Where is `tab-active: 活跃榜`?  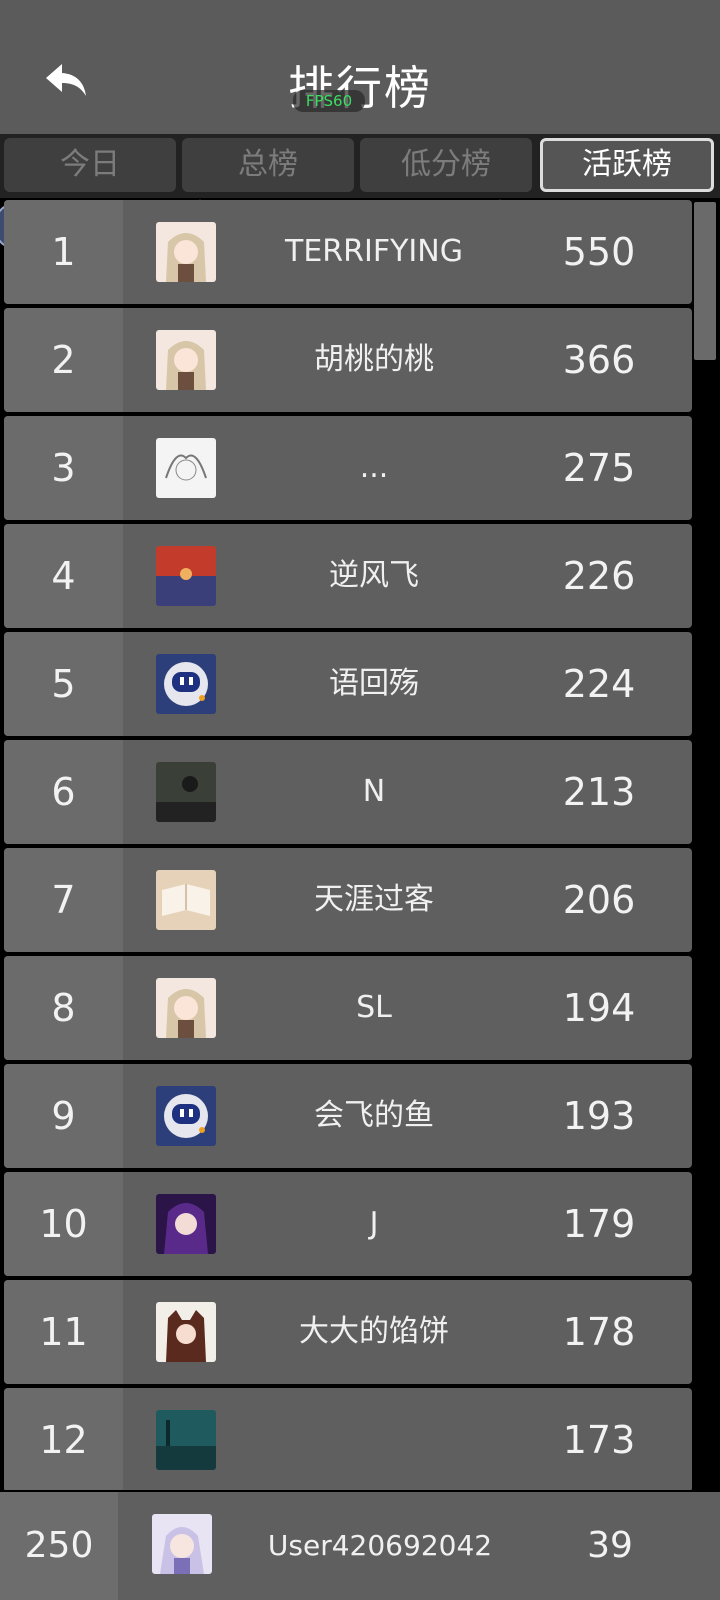
tab-active: 活跃榜 is located at coordinates (627, 165).